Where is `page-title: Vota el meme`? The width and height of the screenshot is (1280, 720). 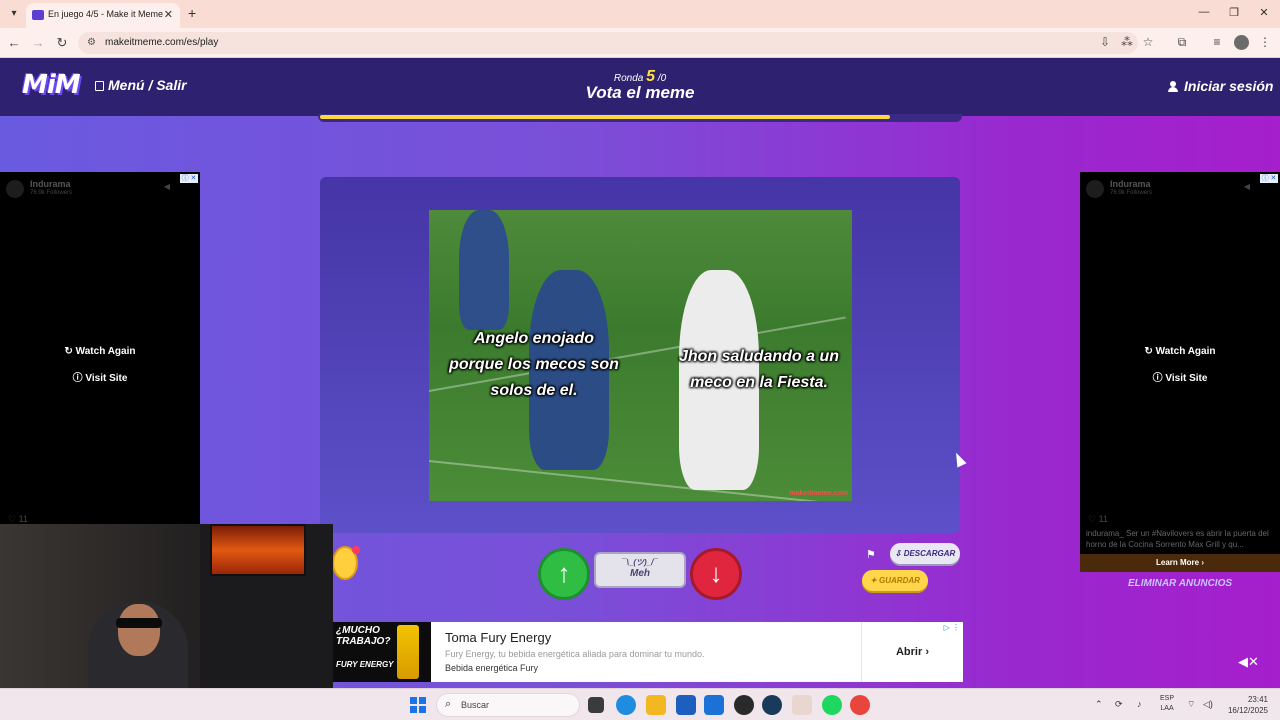
page-title: Vota el meme is located at coordinates (640, 92).